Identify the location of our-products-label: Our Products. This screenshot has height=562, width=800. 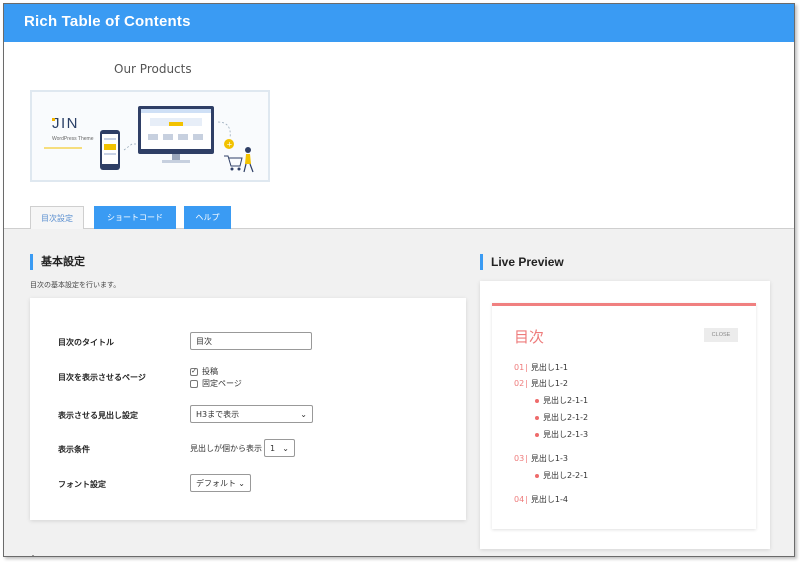
(153, 69).